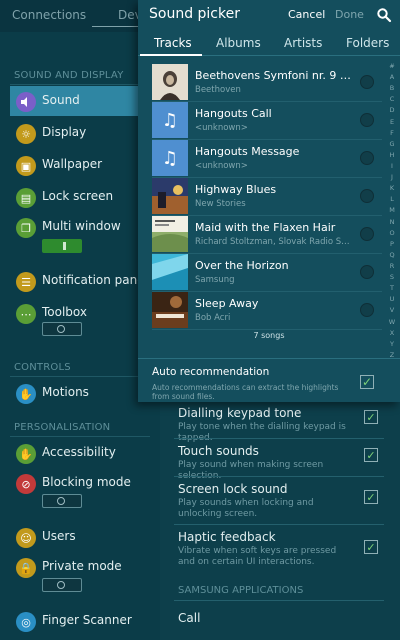 This screenshot has width=400, height=640. I want to click on track-row: ♫ Hangouts Call <unknown>, so click(267, 121).